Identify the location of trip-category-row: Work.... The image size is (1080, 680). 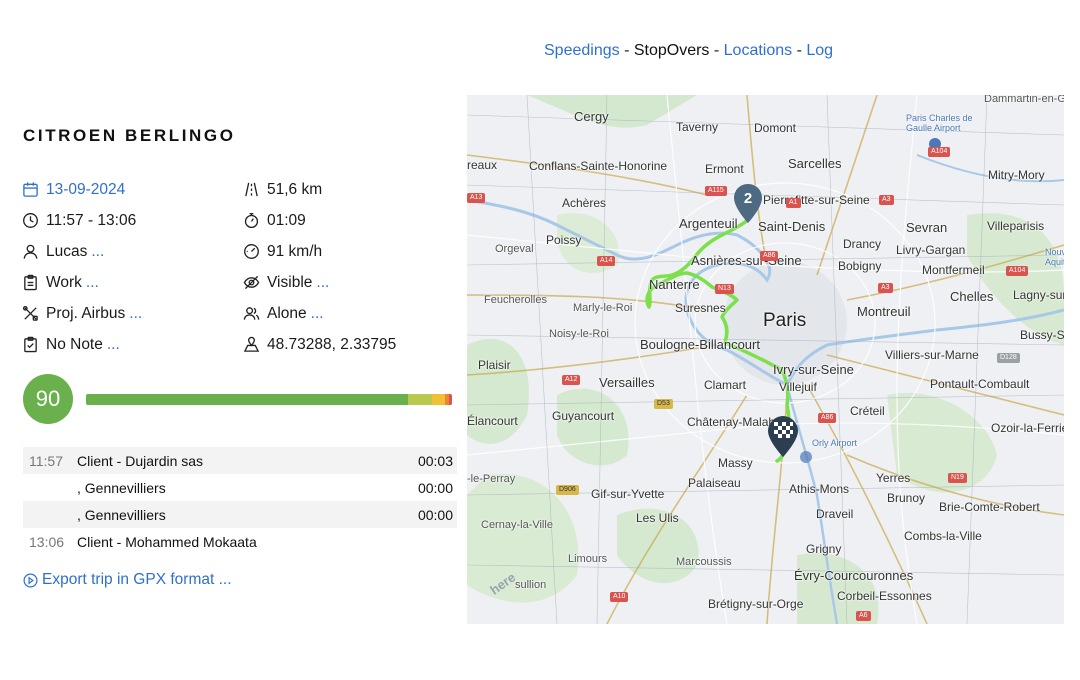
(82, 282).